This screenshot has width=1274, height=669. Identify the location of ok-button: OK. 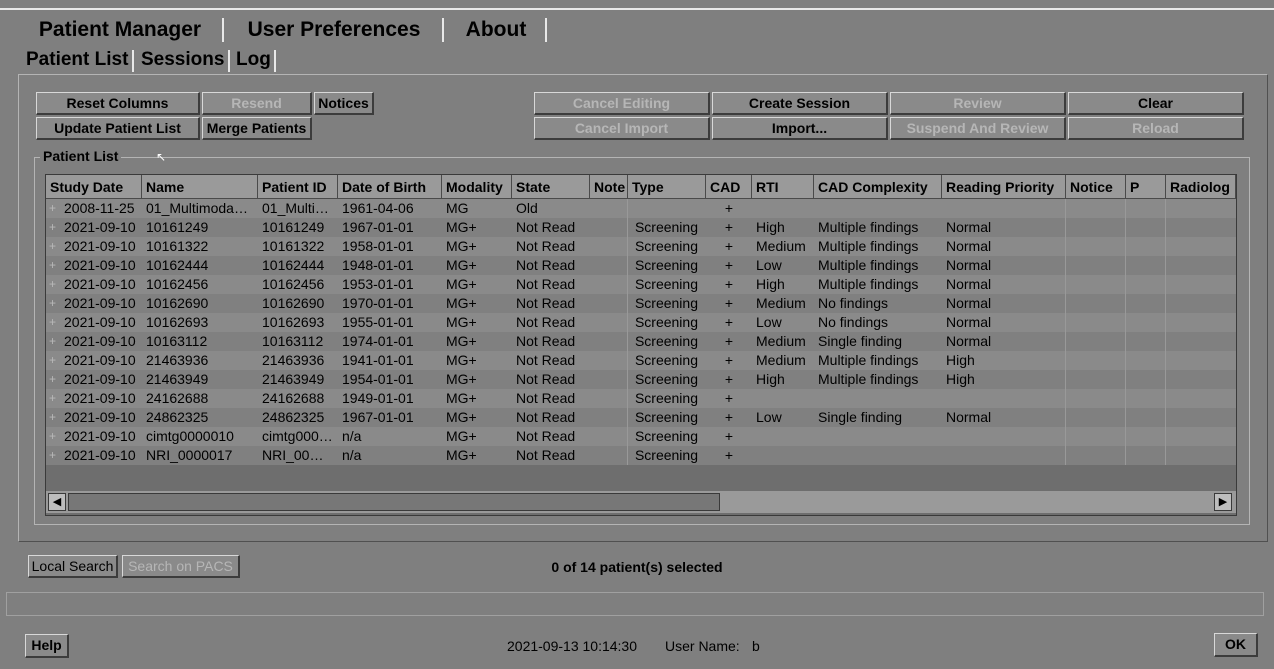
(1236, 645).